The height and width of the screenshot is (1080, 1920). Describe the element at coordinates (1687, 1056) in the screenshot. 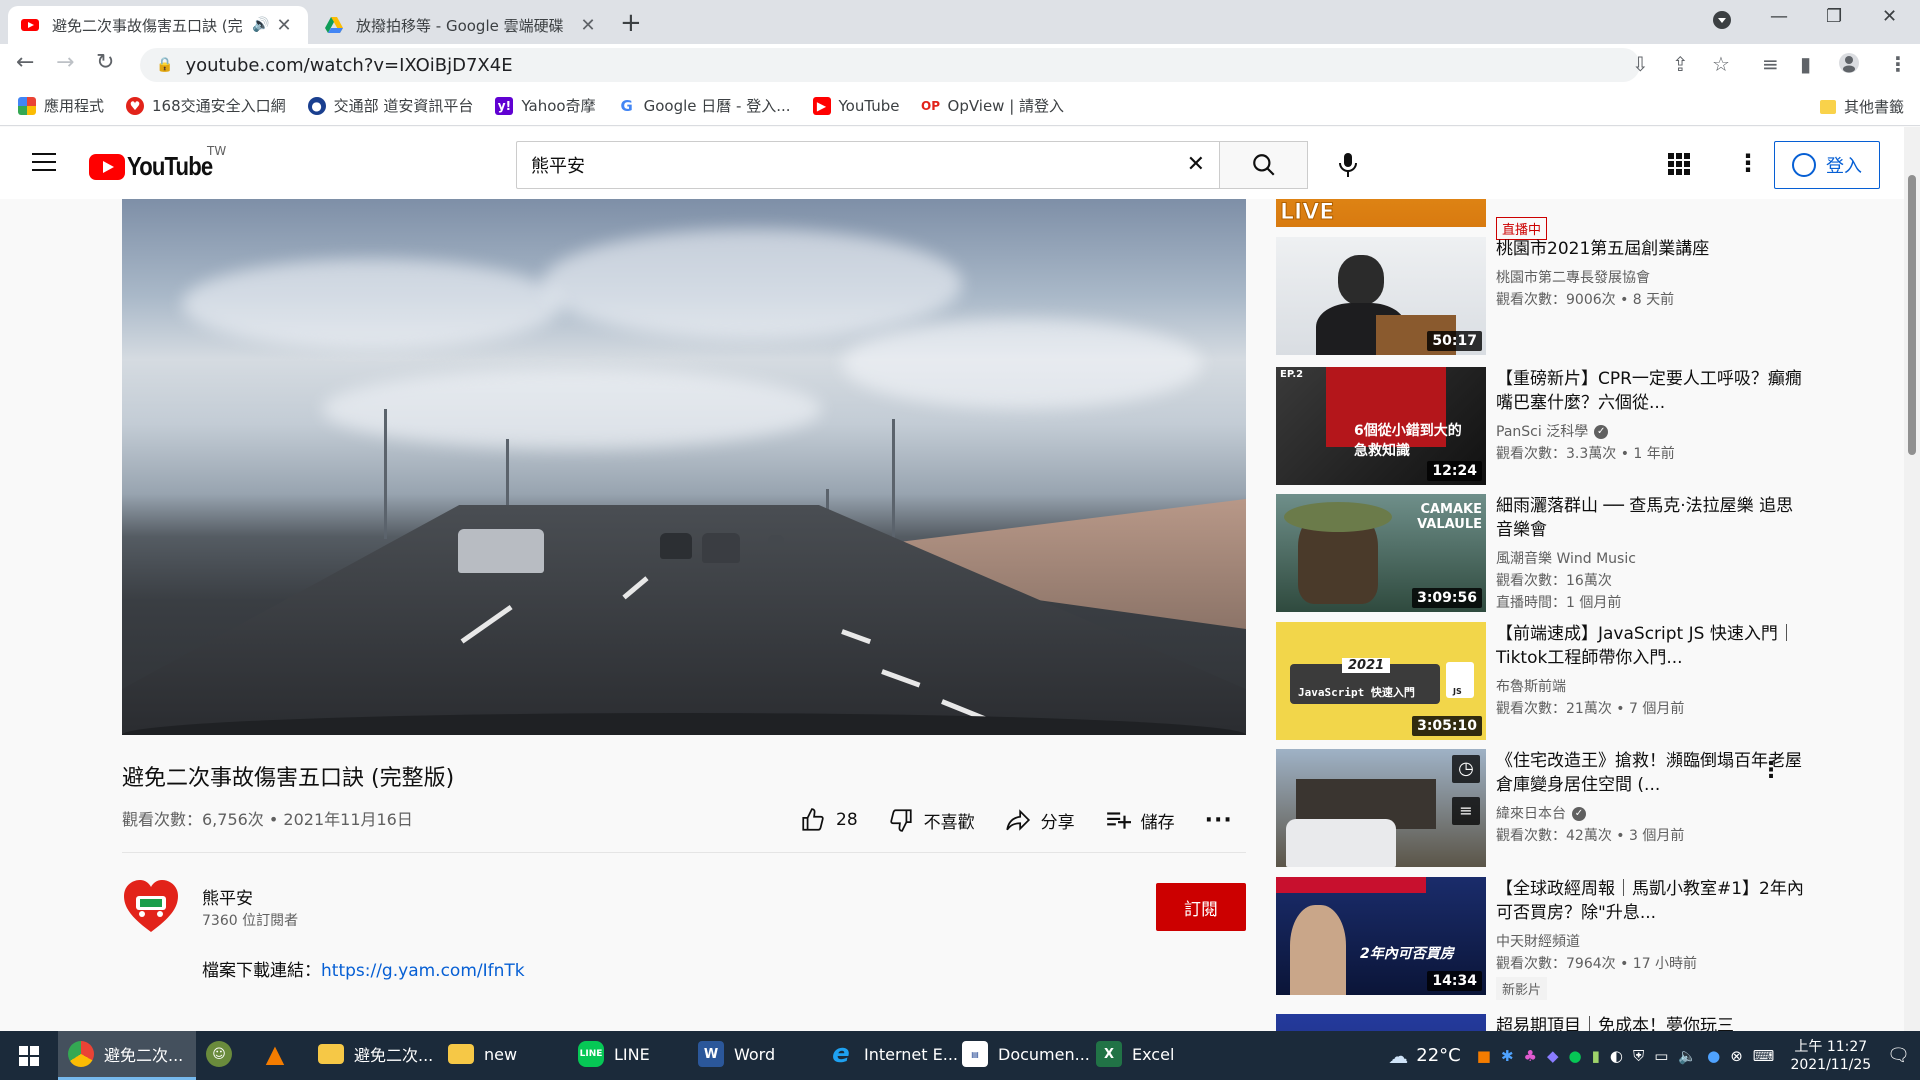

I see `volume-icon: 🔈` at that location.